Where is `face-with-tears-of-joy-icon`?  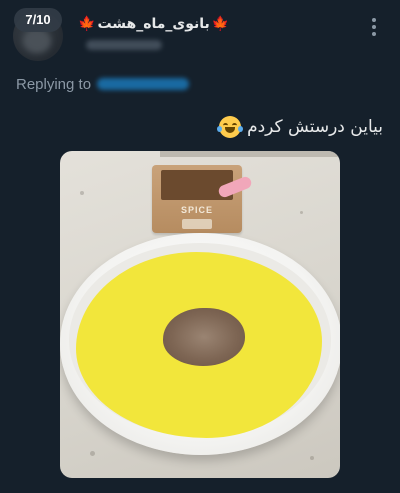
face-with-tears-of-joy-icon is located at coordinates (230, 127).